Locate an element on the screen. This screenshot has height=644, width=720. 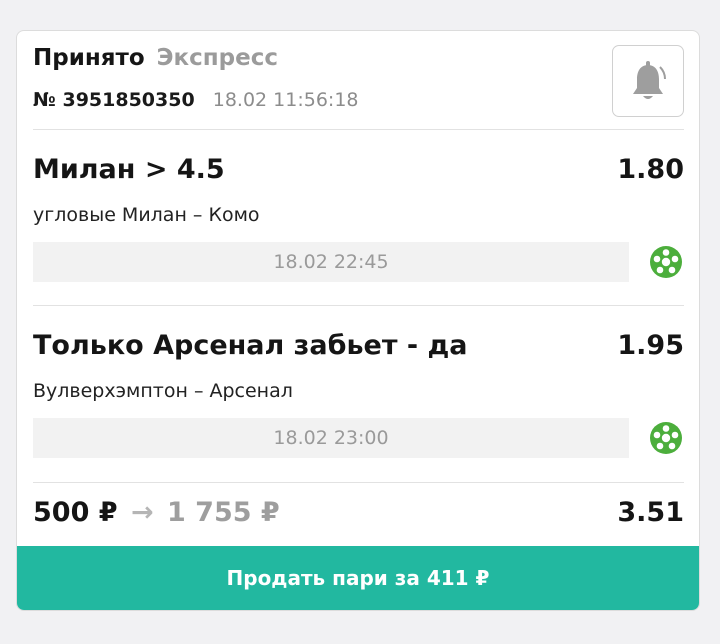
sell-bet-button: Продать пари за 411 ₽ is located at coordinates (358, 578).